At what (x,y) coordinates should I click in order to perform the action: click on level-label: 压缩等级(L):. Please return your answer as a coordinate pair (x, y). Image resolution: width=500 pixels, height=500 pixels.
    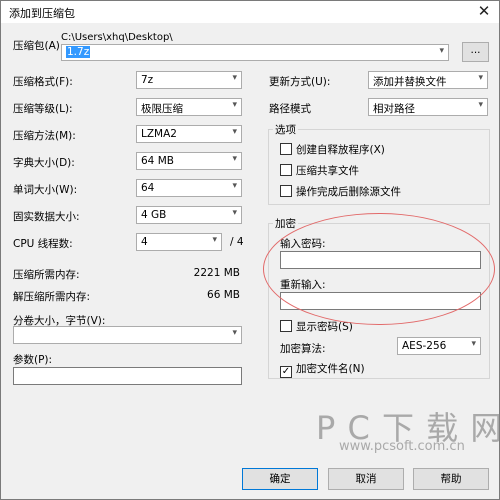
    Looking at the image, I should click on (43, 109).